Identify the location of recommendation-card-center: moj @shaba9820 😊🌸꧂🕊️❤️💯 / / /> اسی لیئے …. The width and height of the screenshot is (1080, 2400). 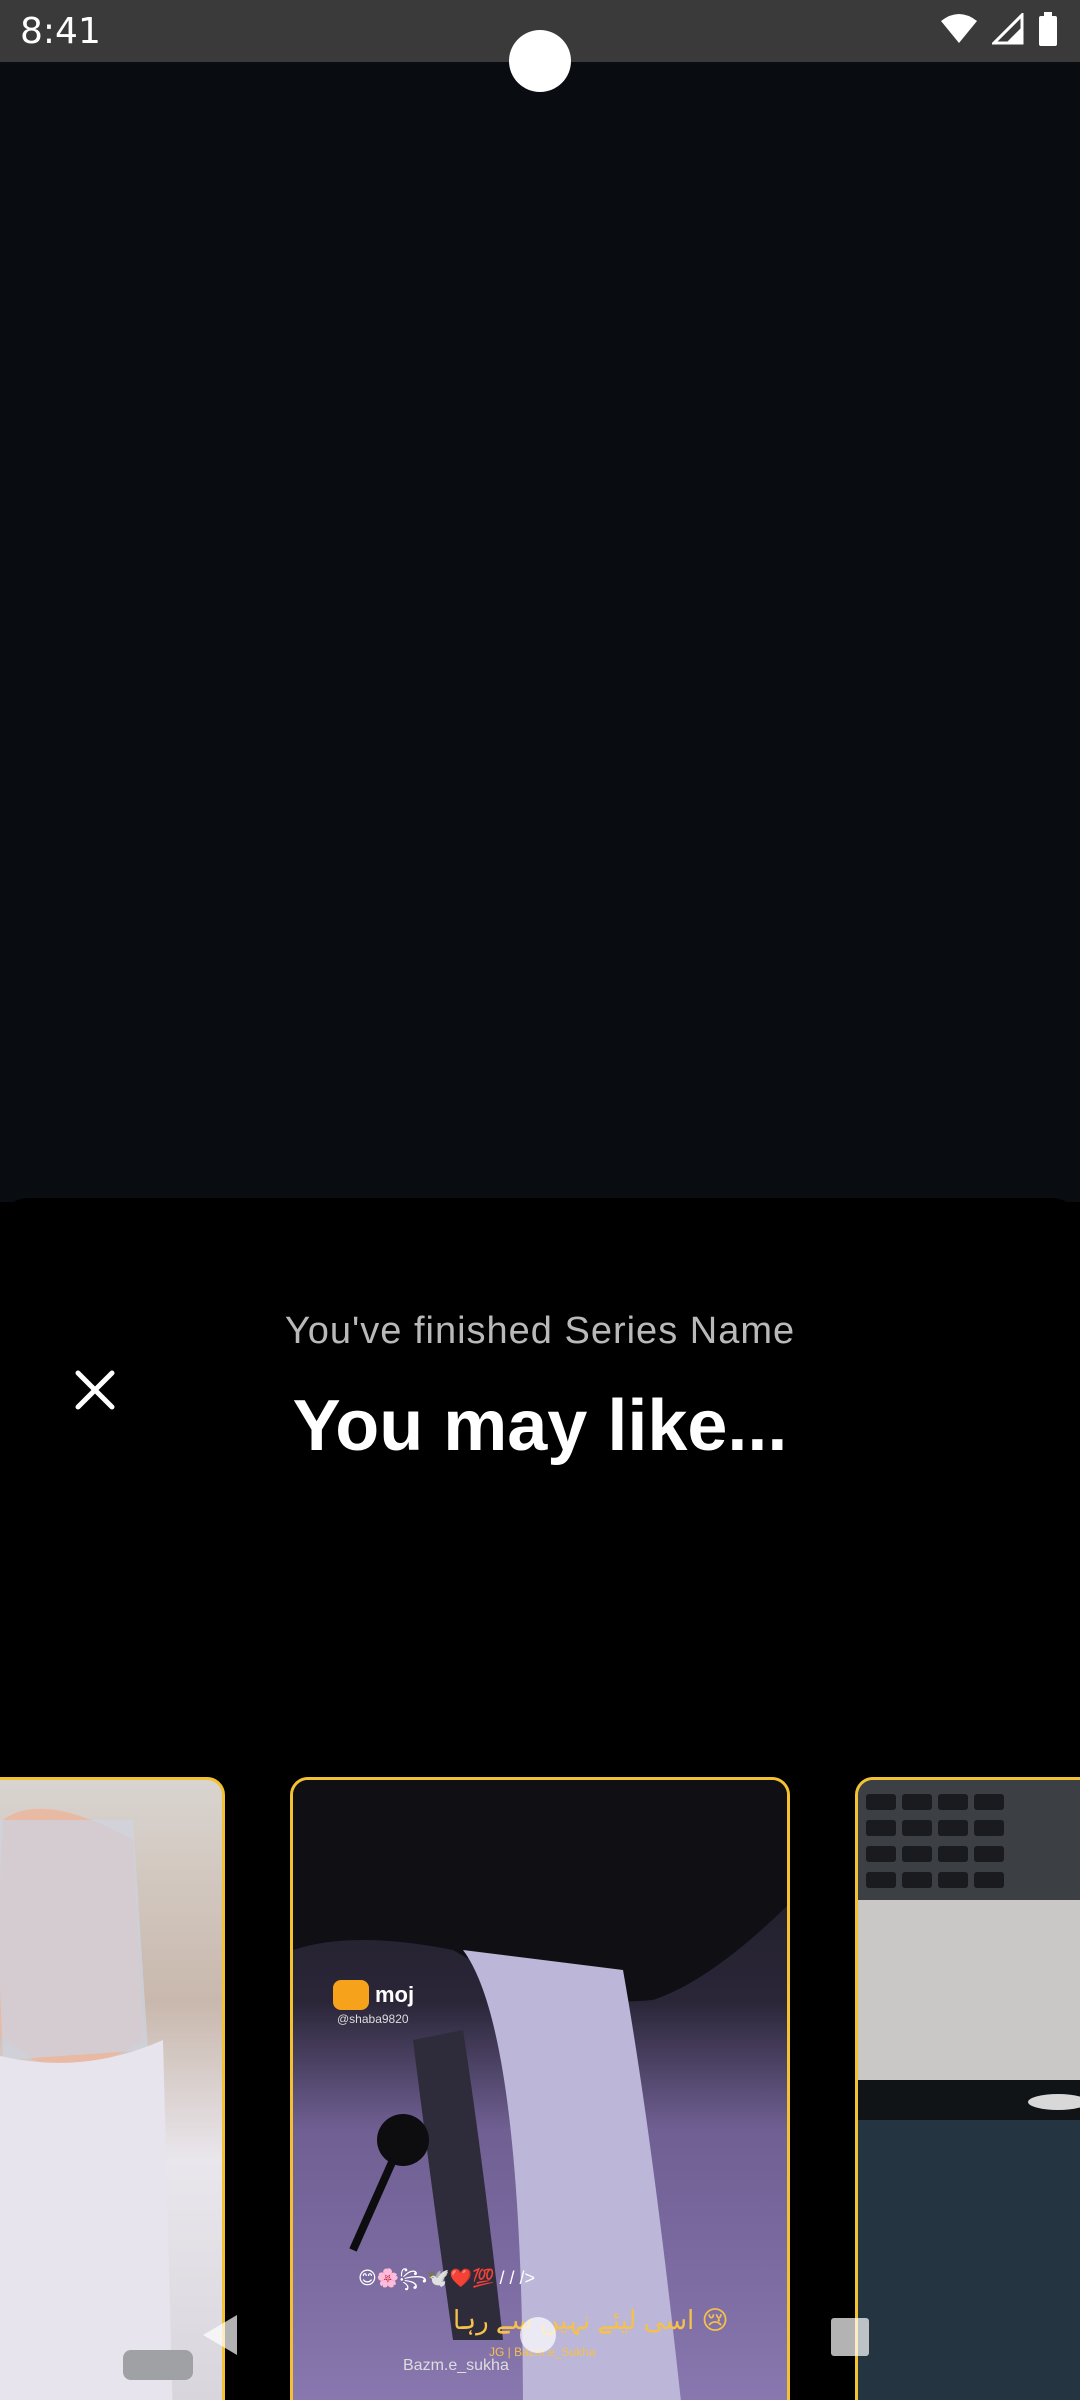
(540, 2088).